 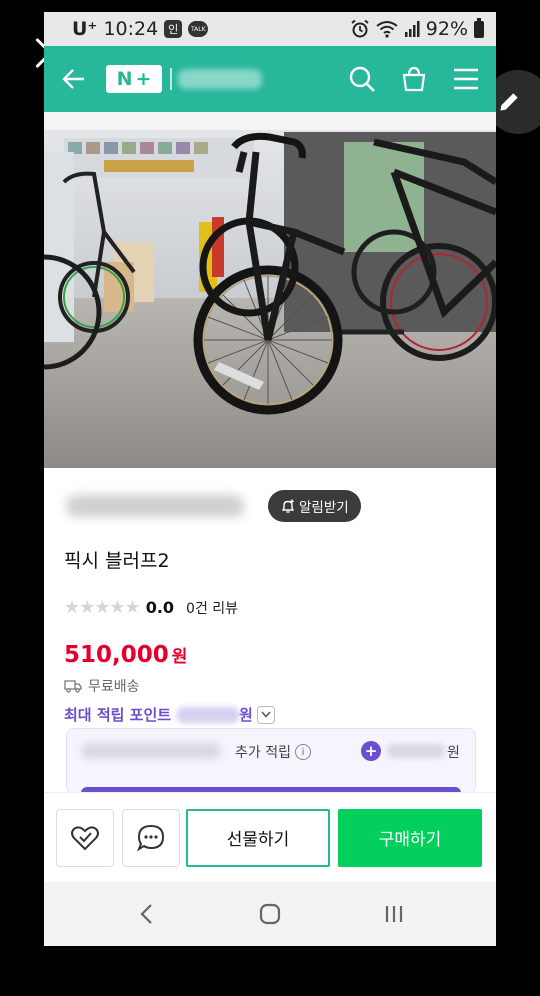 I want to click on extra-points-label: 추가 적립 i, so click(x=273, y=752).